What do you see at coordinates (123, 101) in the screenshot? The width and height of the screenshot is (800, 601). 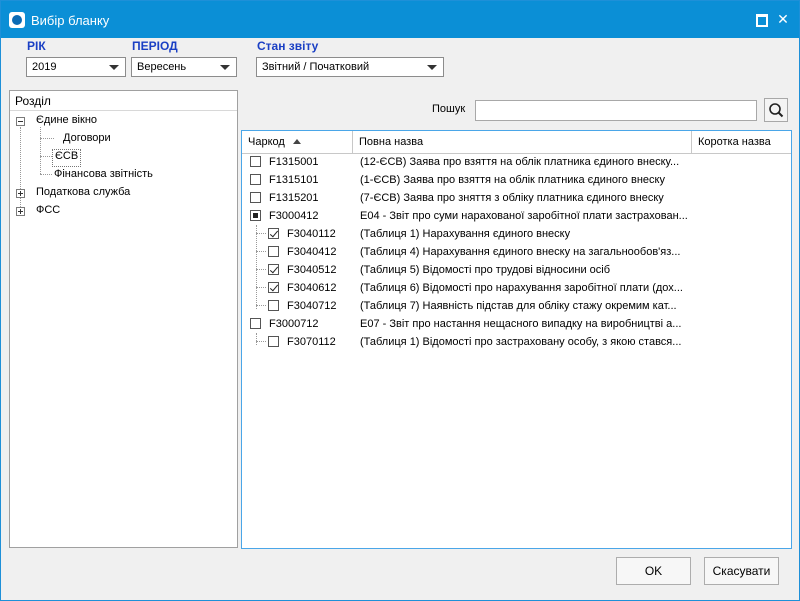 I see `tree-header: Розділ` at bounding box center [123, 101].